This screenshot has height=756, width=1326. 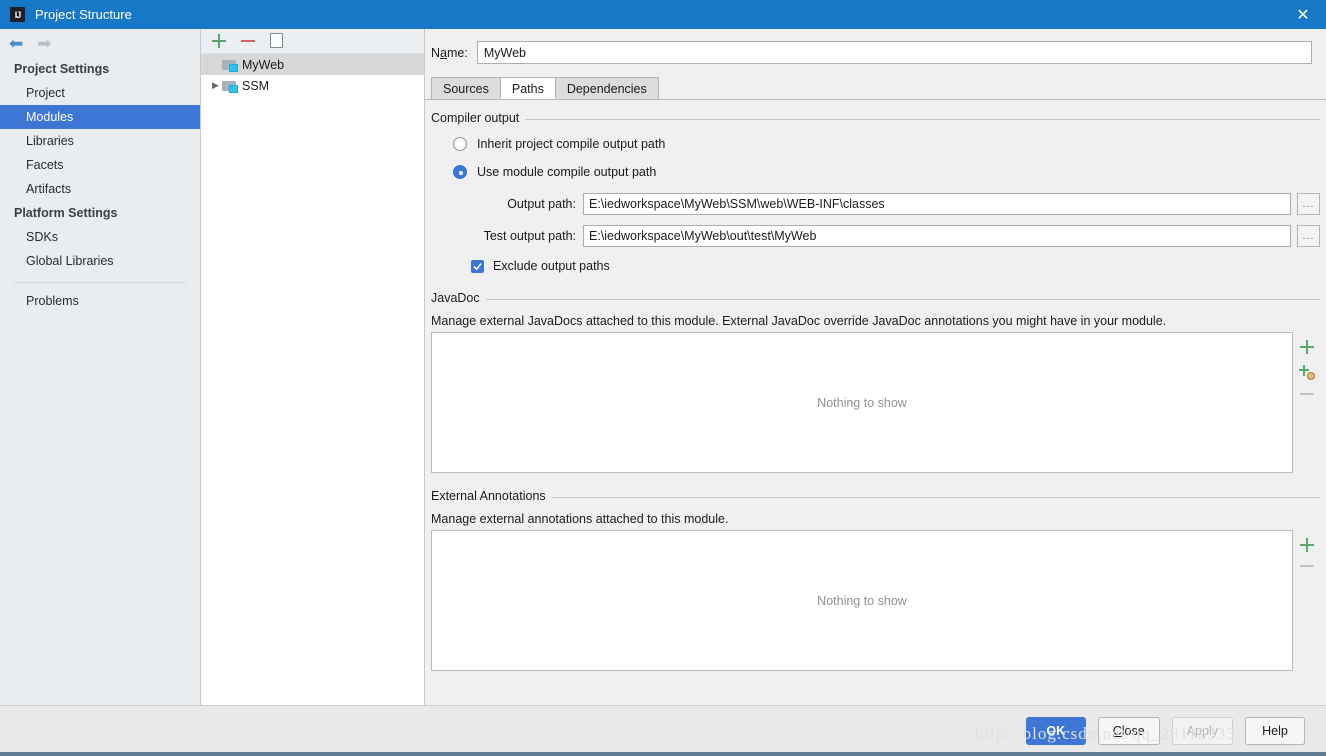 I want to click on module-tabs: Sources Paths Dependencies, so click(x=878, y=88).